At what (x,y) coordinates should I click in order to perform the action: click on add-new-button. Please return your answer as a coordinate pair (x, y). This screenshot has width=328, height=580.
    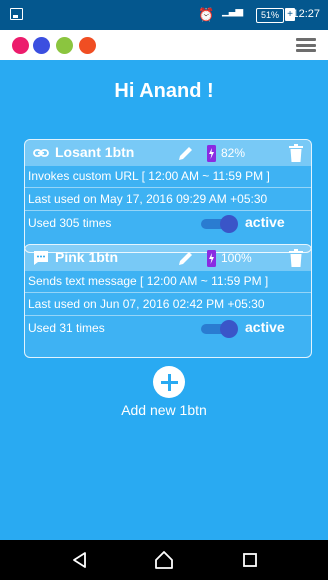
    Looking at the image, I should click on (169, 382).